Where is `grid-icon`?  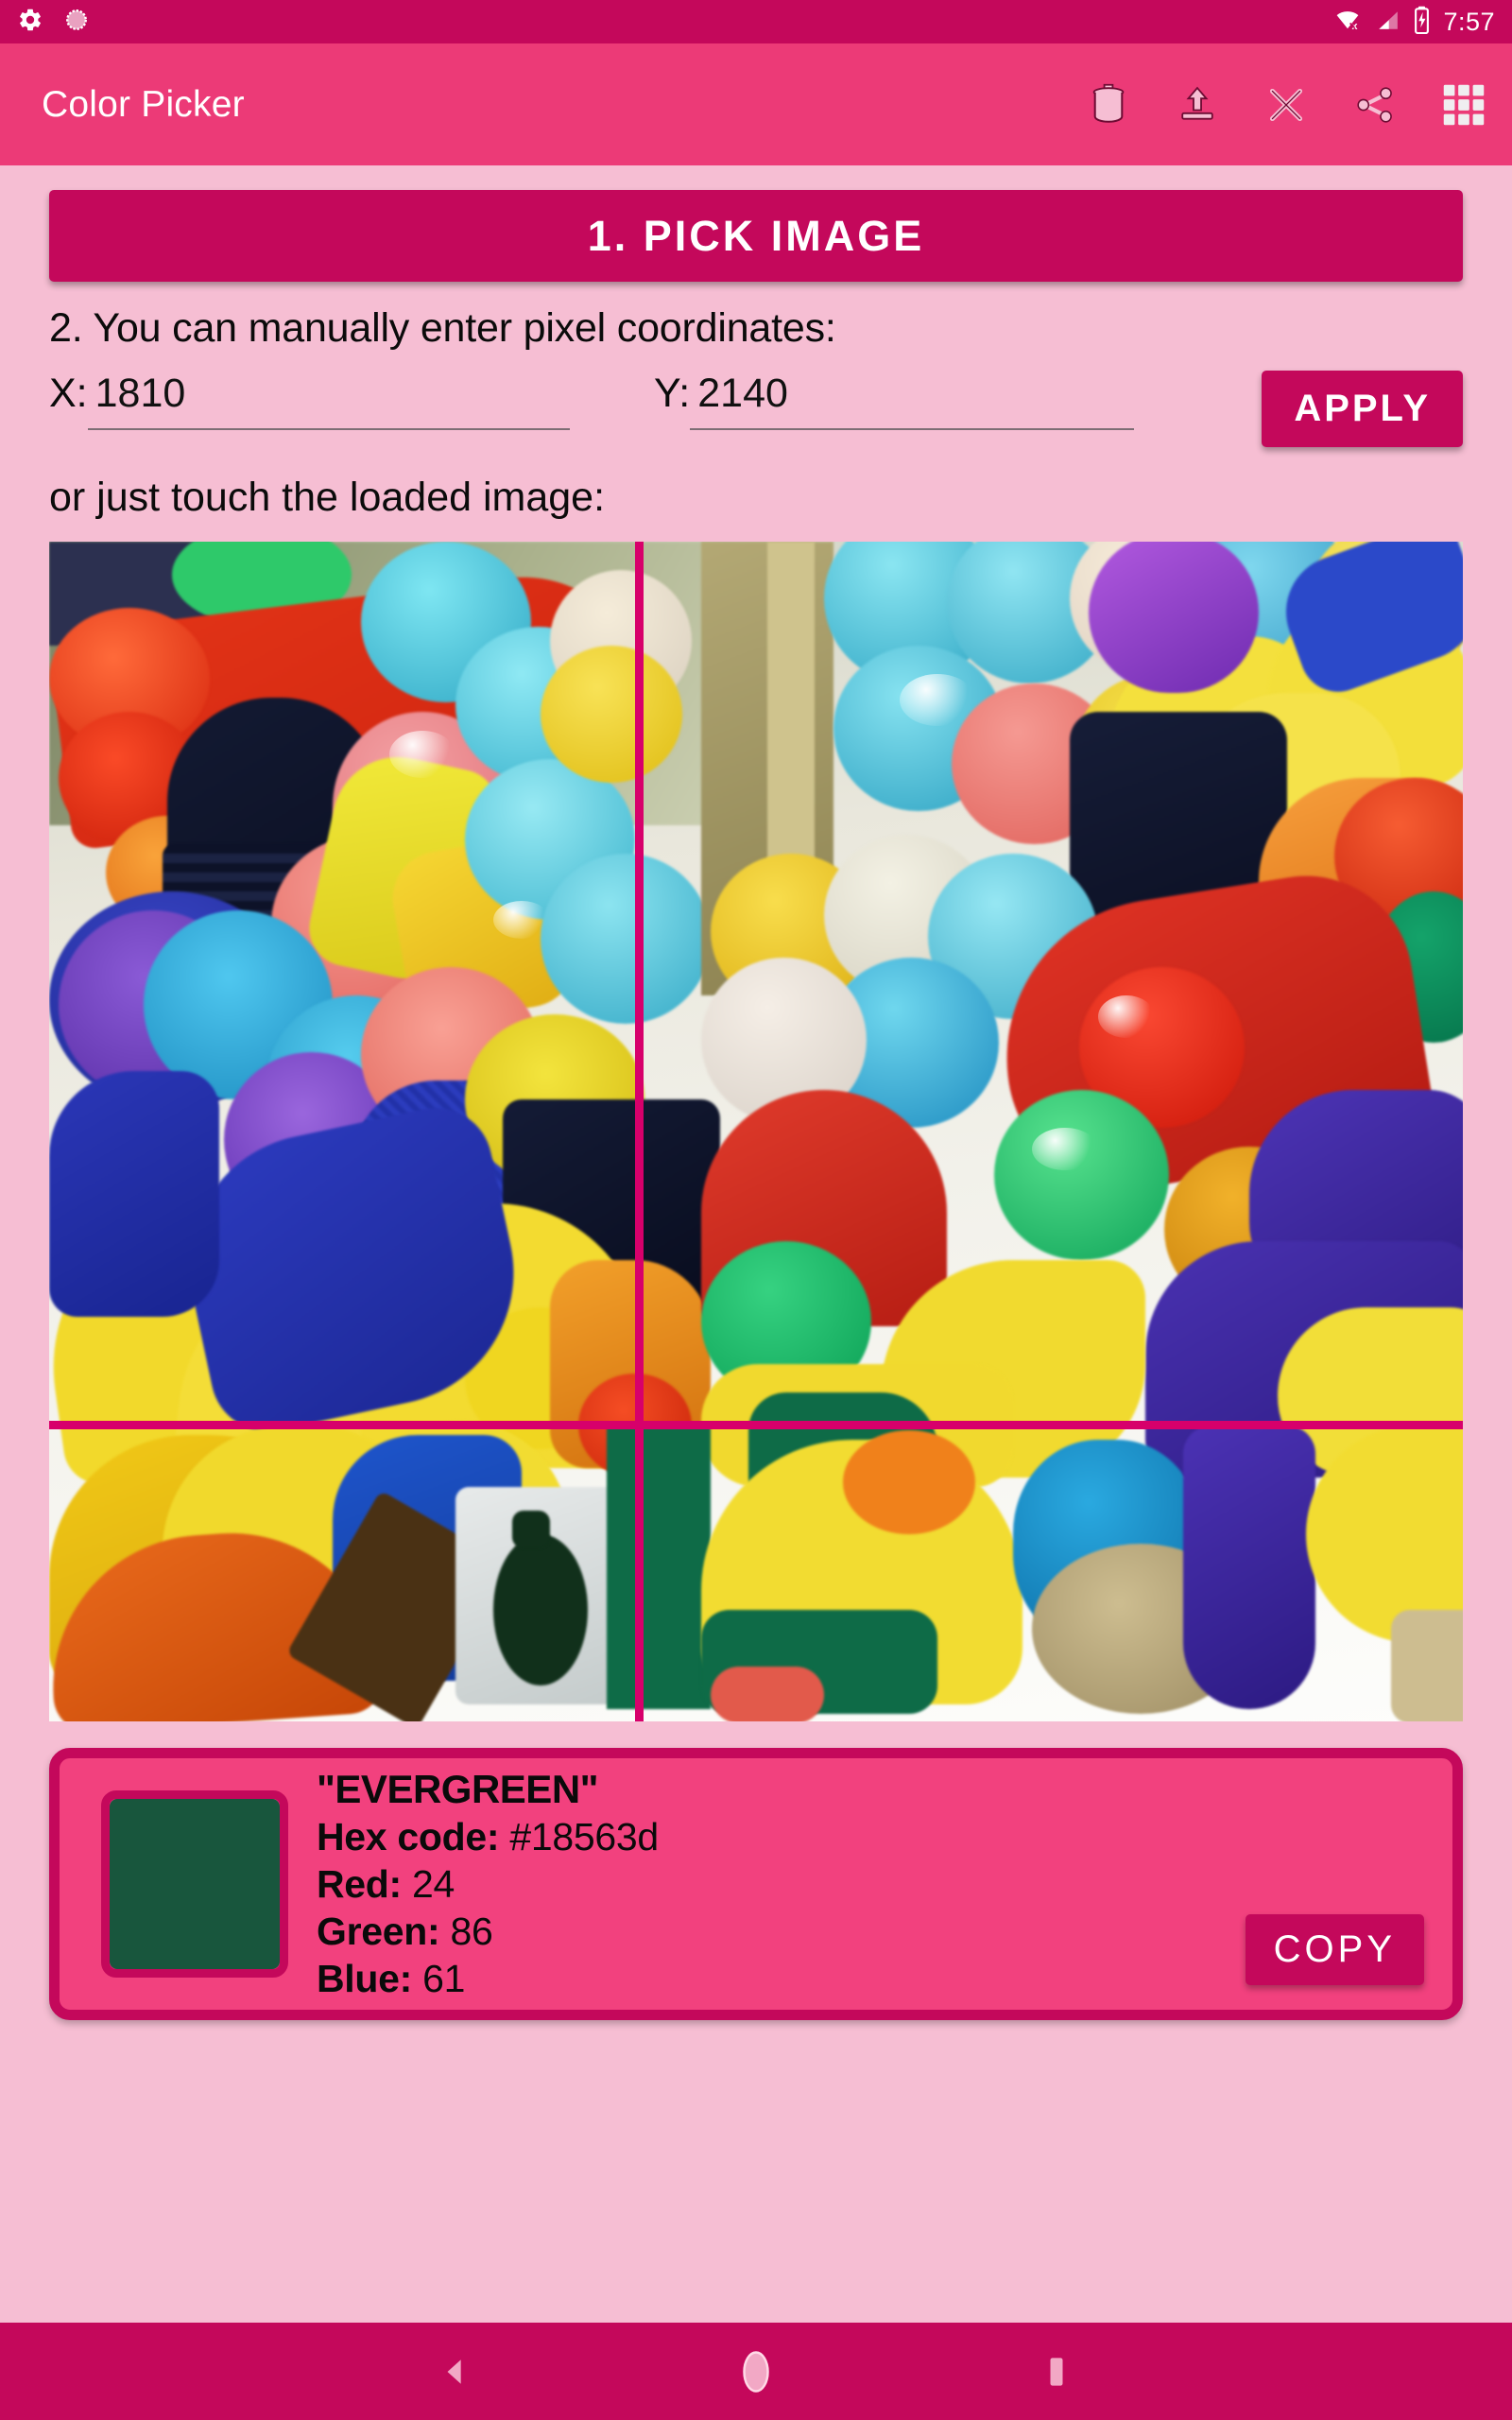
grid-icon is located at coordinates (1463, 104).